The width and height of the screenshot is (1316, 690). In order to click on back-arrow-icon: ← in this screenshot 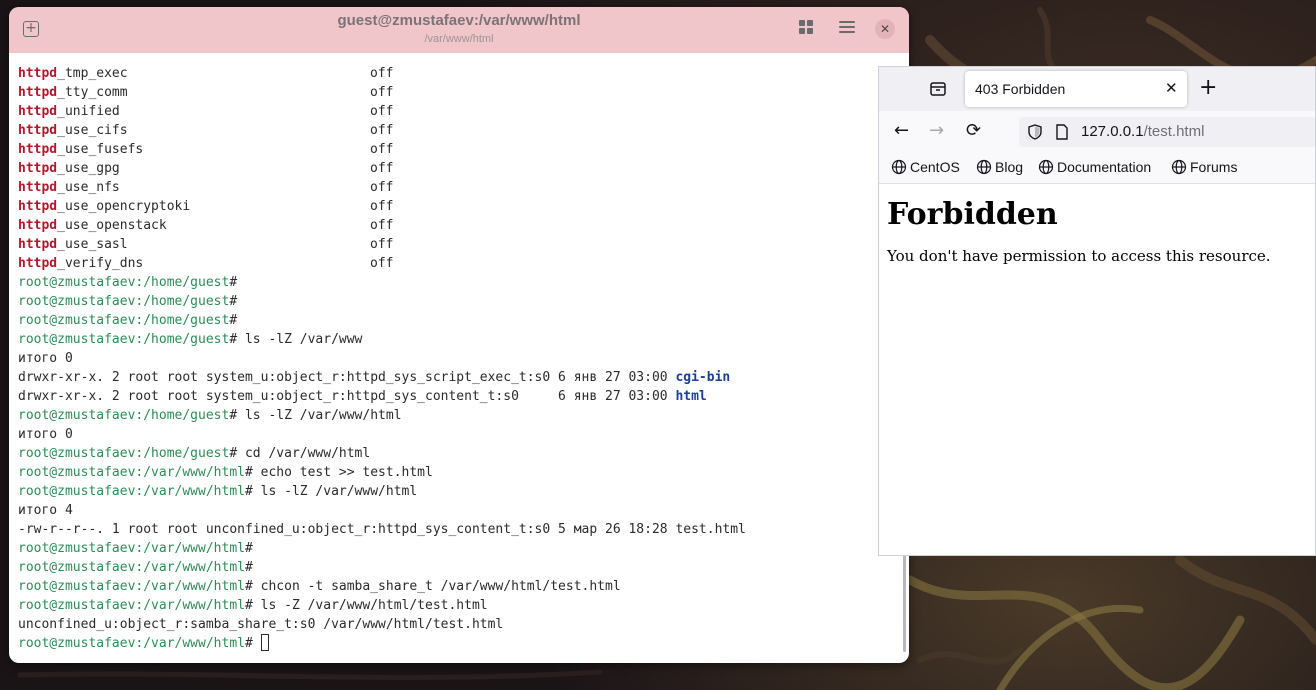, I will do `click(901, 131)`.